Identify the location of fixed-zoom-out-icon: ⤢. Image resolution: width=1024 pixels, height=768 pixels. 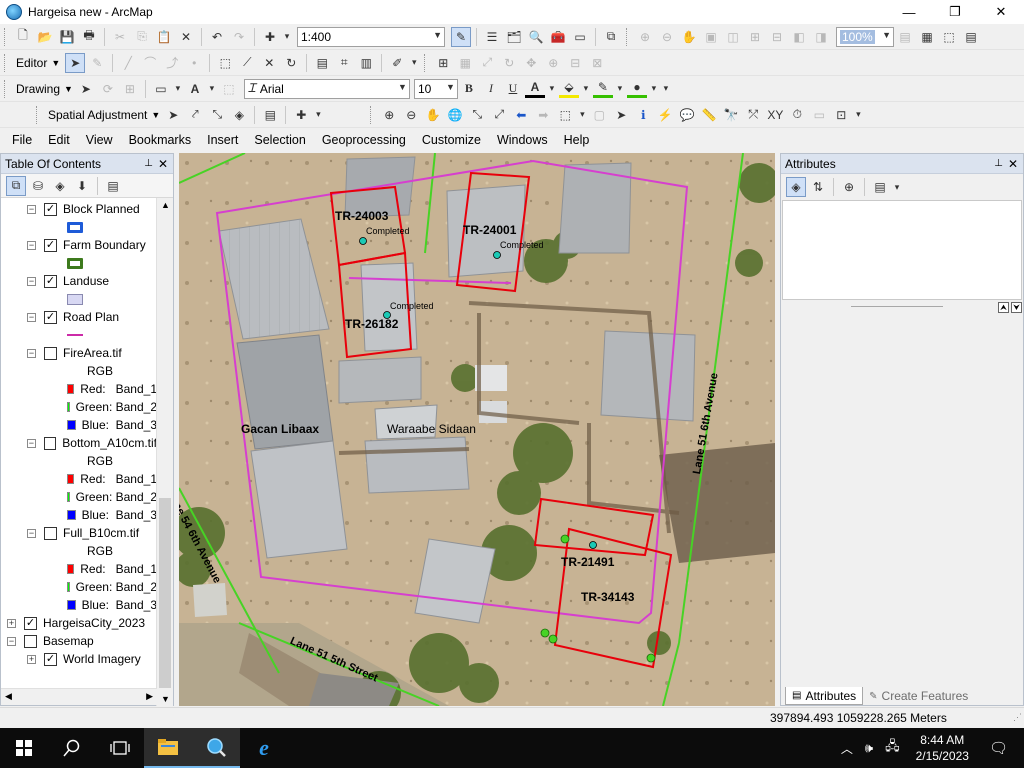
(499, 115).